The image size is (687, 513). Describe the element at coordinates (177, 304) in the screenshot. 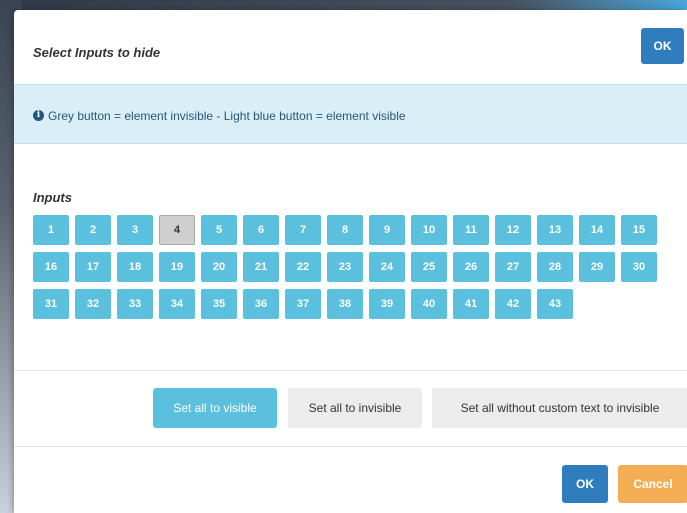

I see `input-toggle-34: 34` at that location.